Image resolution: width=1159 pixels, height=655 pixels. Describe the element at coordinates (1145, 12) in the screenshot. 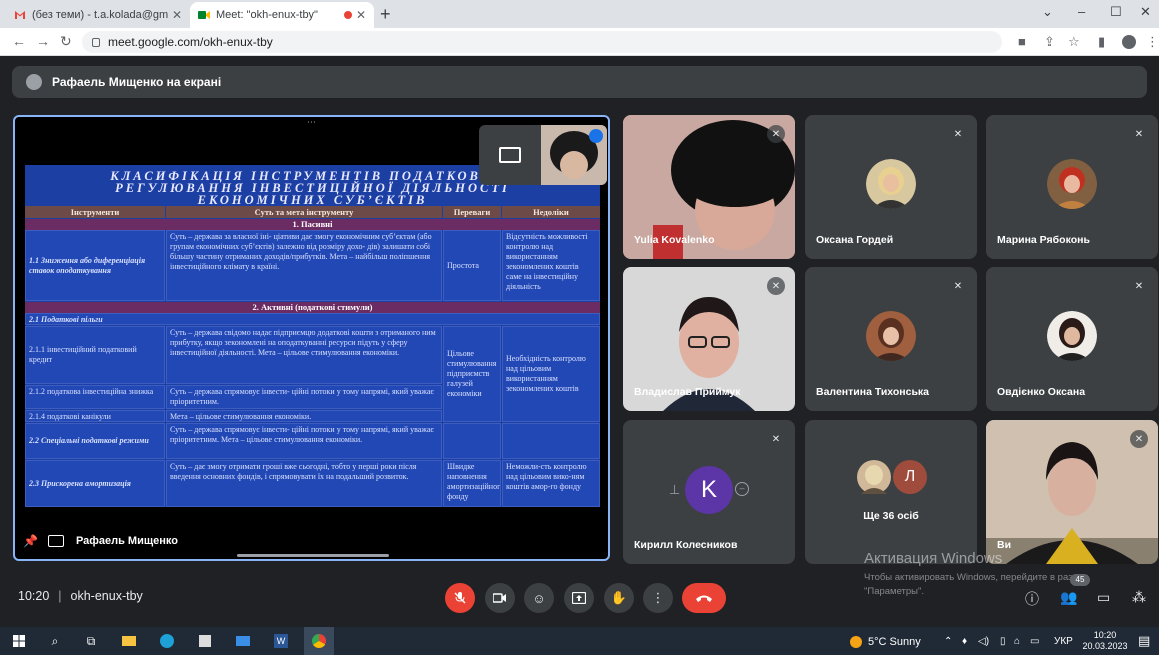

I see `close-window-button: ✕` at that location.